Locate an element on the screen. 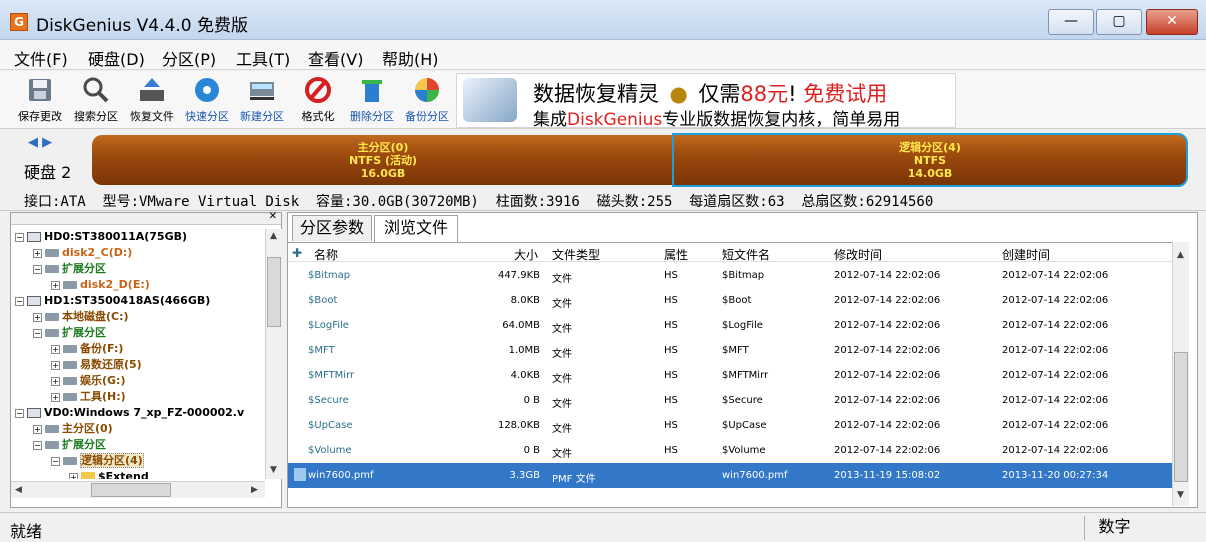 The width and height of the screenshot is (1206, 542). col-created: 创建时间 is located at coordinates (1026, 254).